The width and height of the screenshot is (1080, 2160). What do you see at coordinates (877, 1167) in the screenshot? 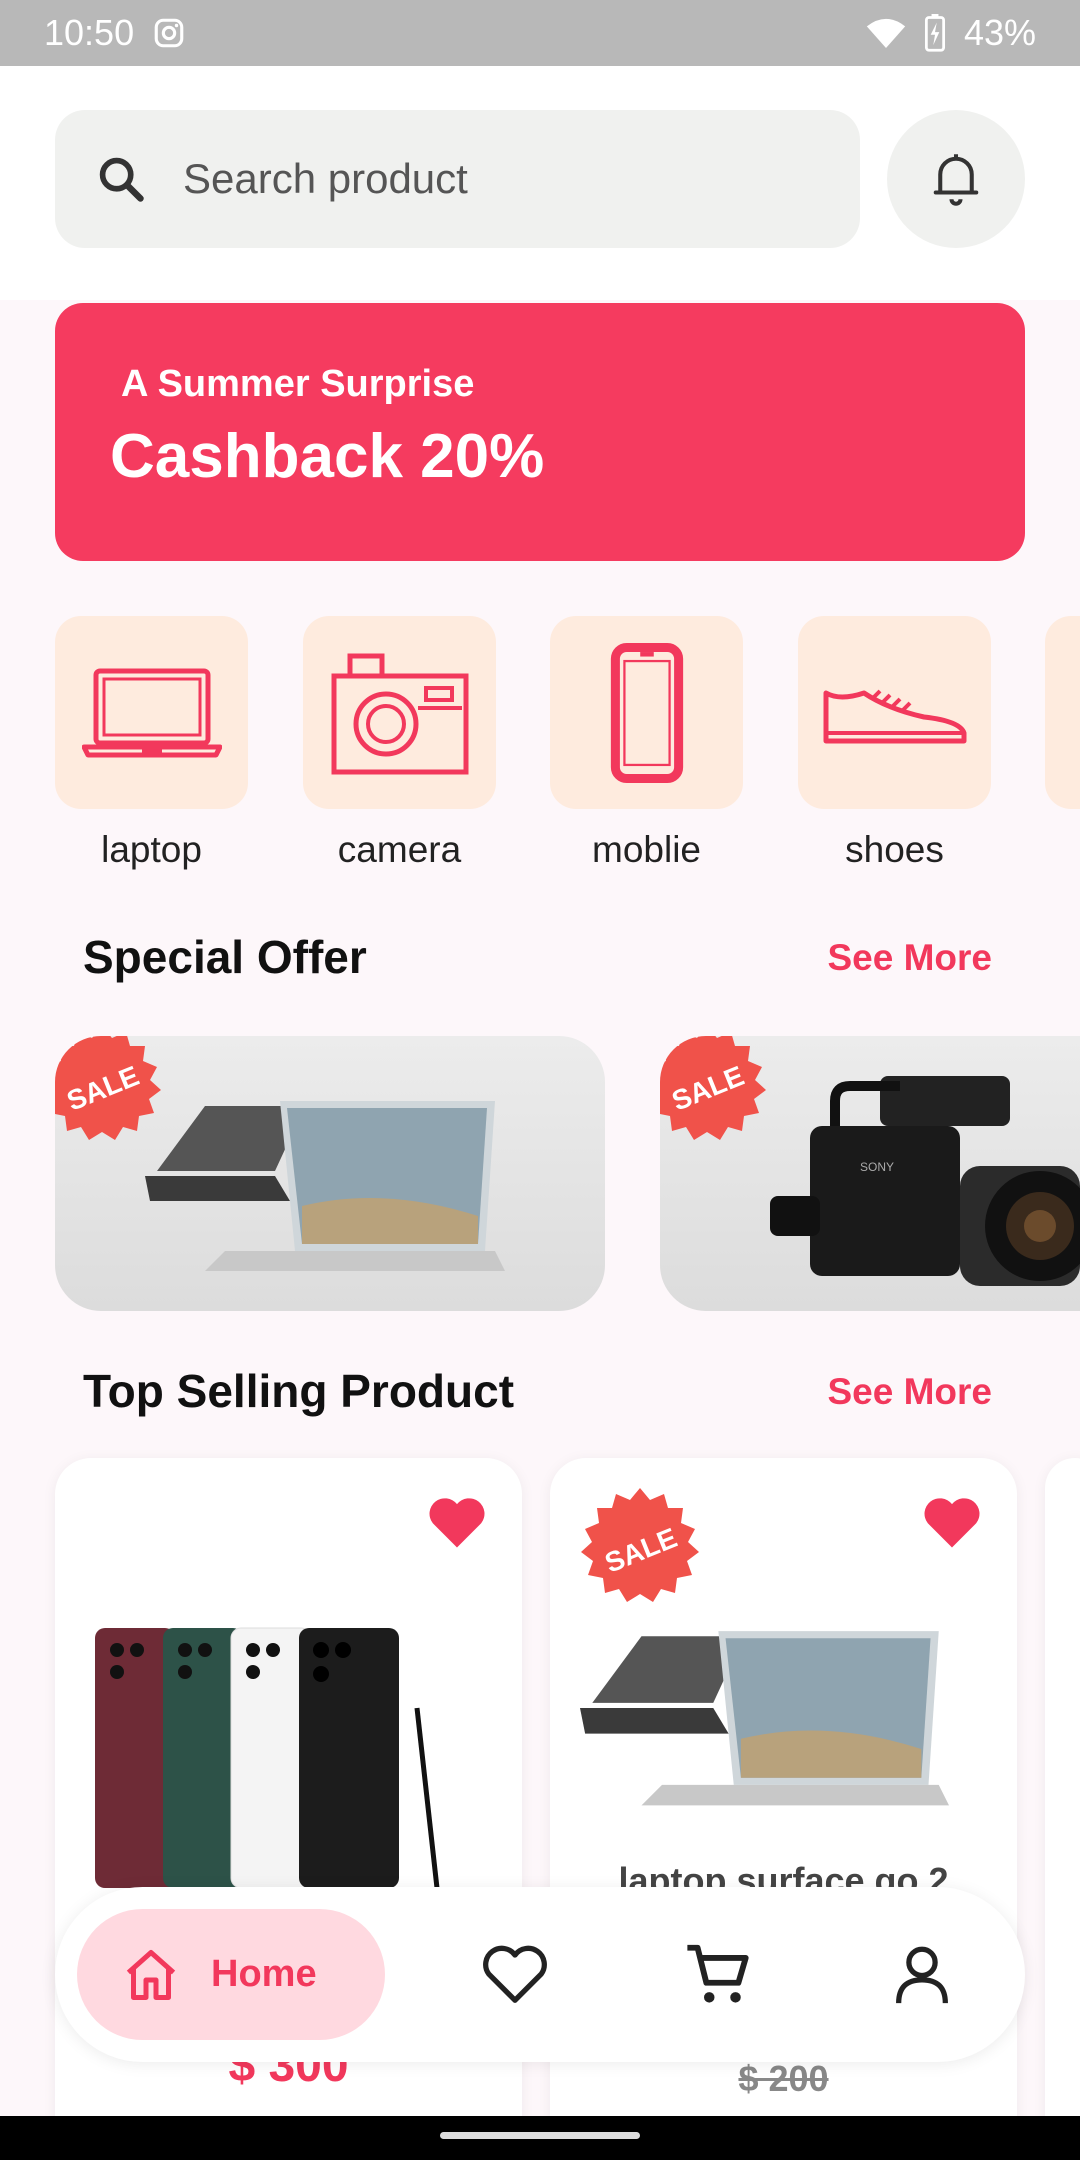
I see `svg-text: SONY` at bounding box center [877, 1167].